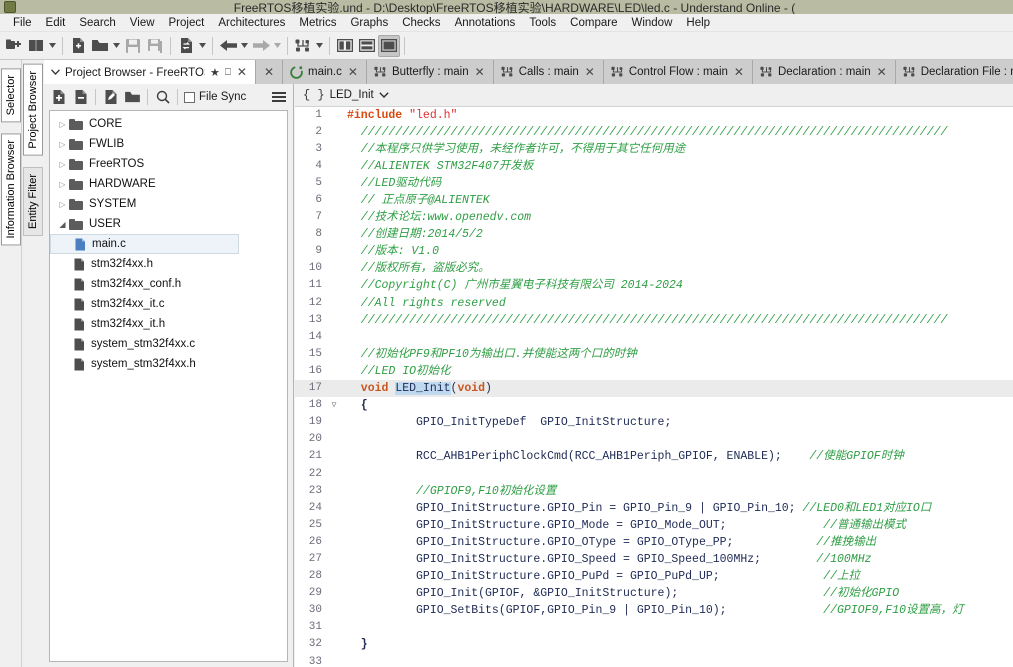  What do you see at coordinates (168, 224) in the screenshot?
I see `tree-item-user: ◢ USER` at bounding box center [168, 224].